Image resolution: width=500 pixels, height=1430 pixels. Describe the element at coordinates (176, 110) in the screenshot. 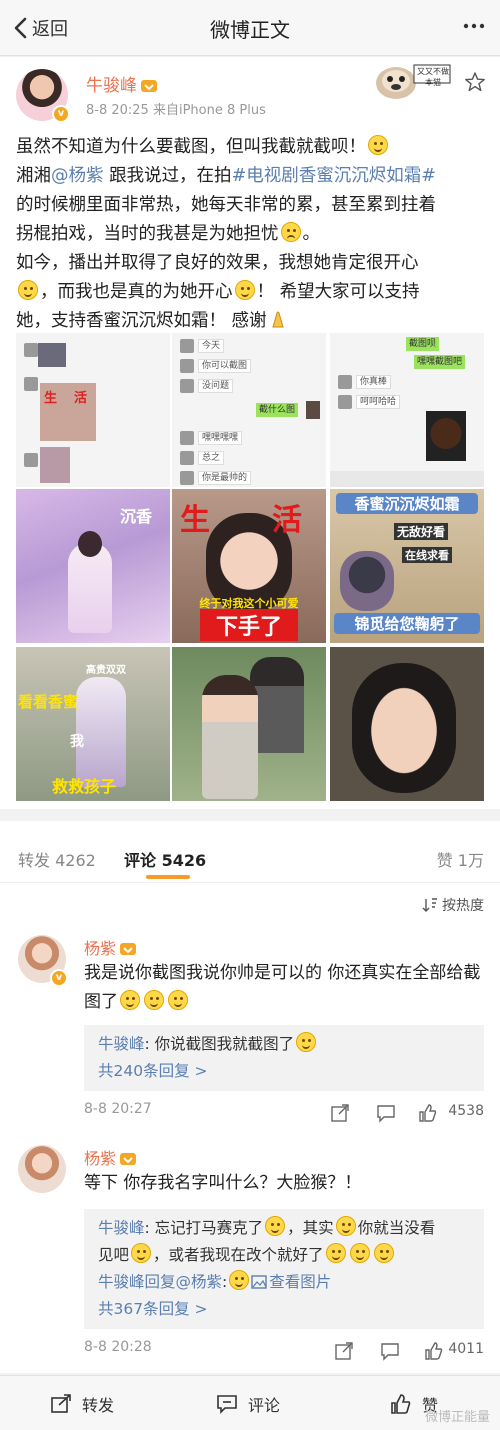

I see `post-meta: 8-8 20:25 来自iPhone 8 Plus` at that location.